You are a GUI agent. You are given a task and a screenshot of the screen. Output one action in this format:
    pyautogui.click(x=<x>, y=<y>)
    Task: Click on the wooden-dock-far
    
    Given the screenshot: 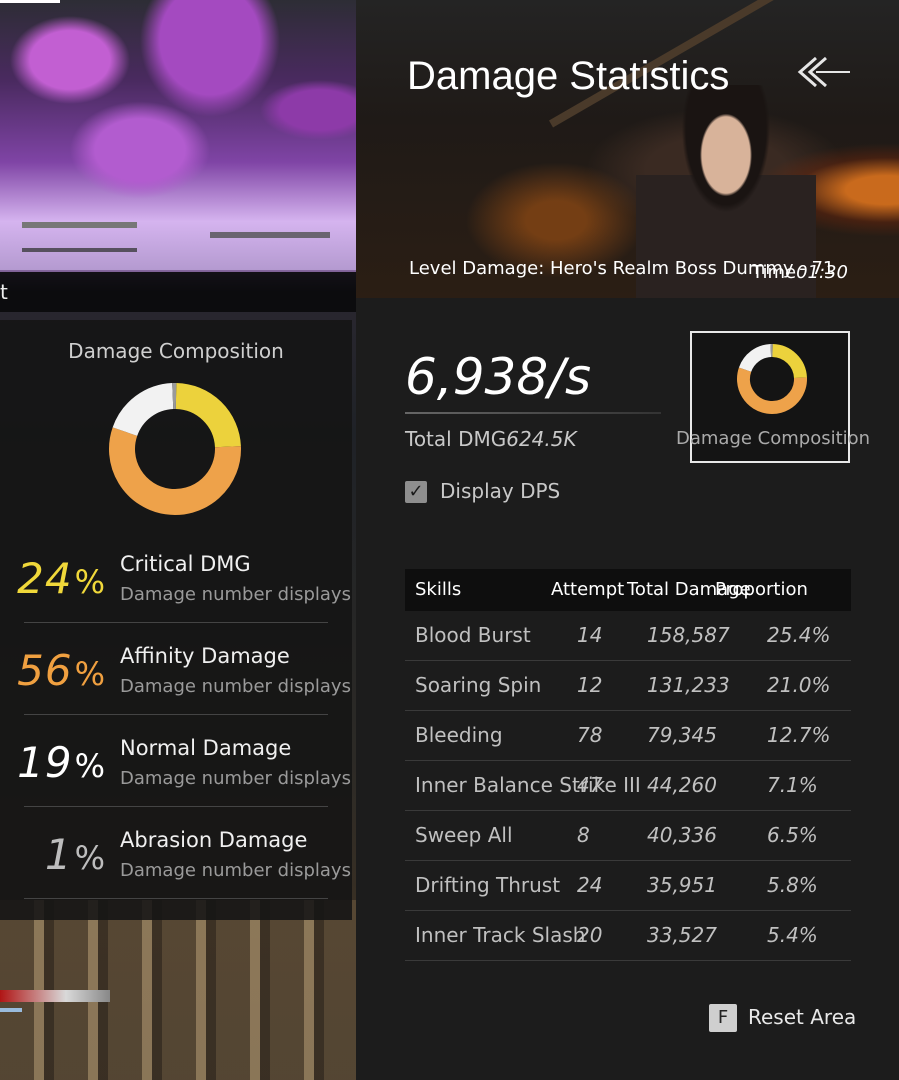 What is the action you would take?
    pyautogui.click(x=270, y=235)
    